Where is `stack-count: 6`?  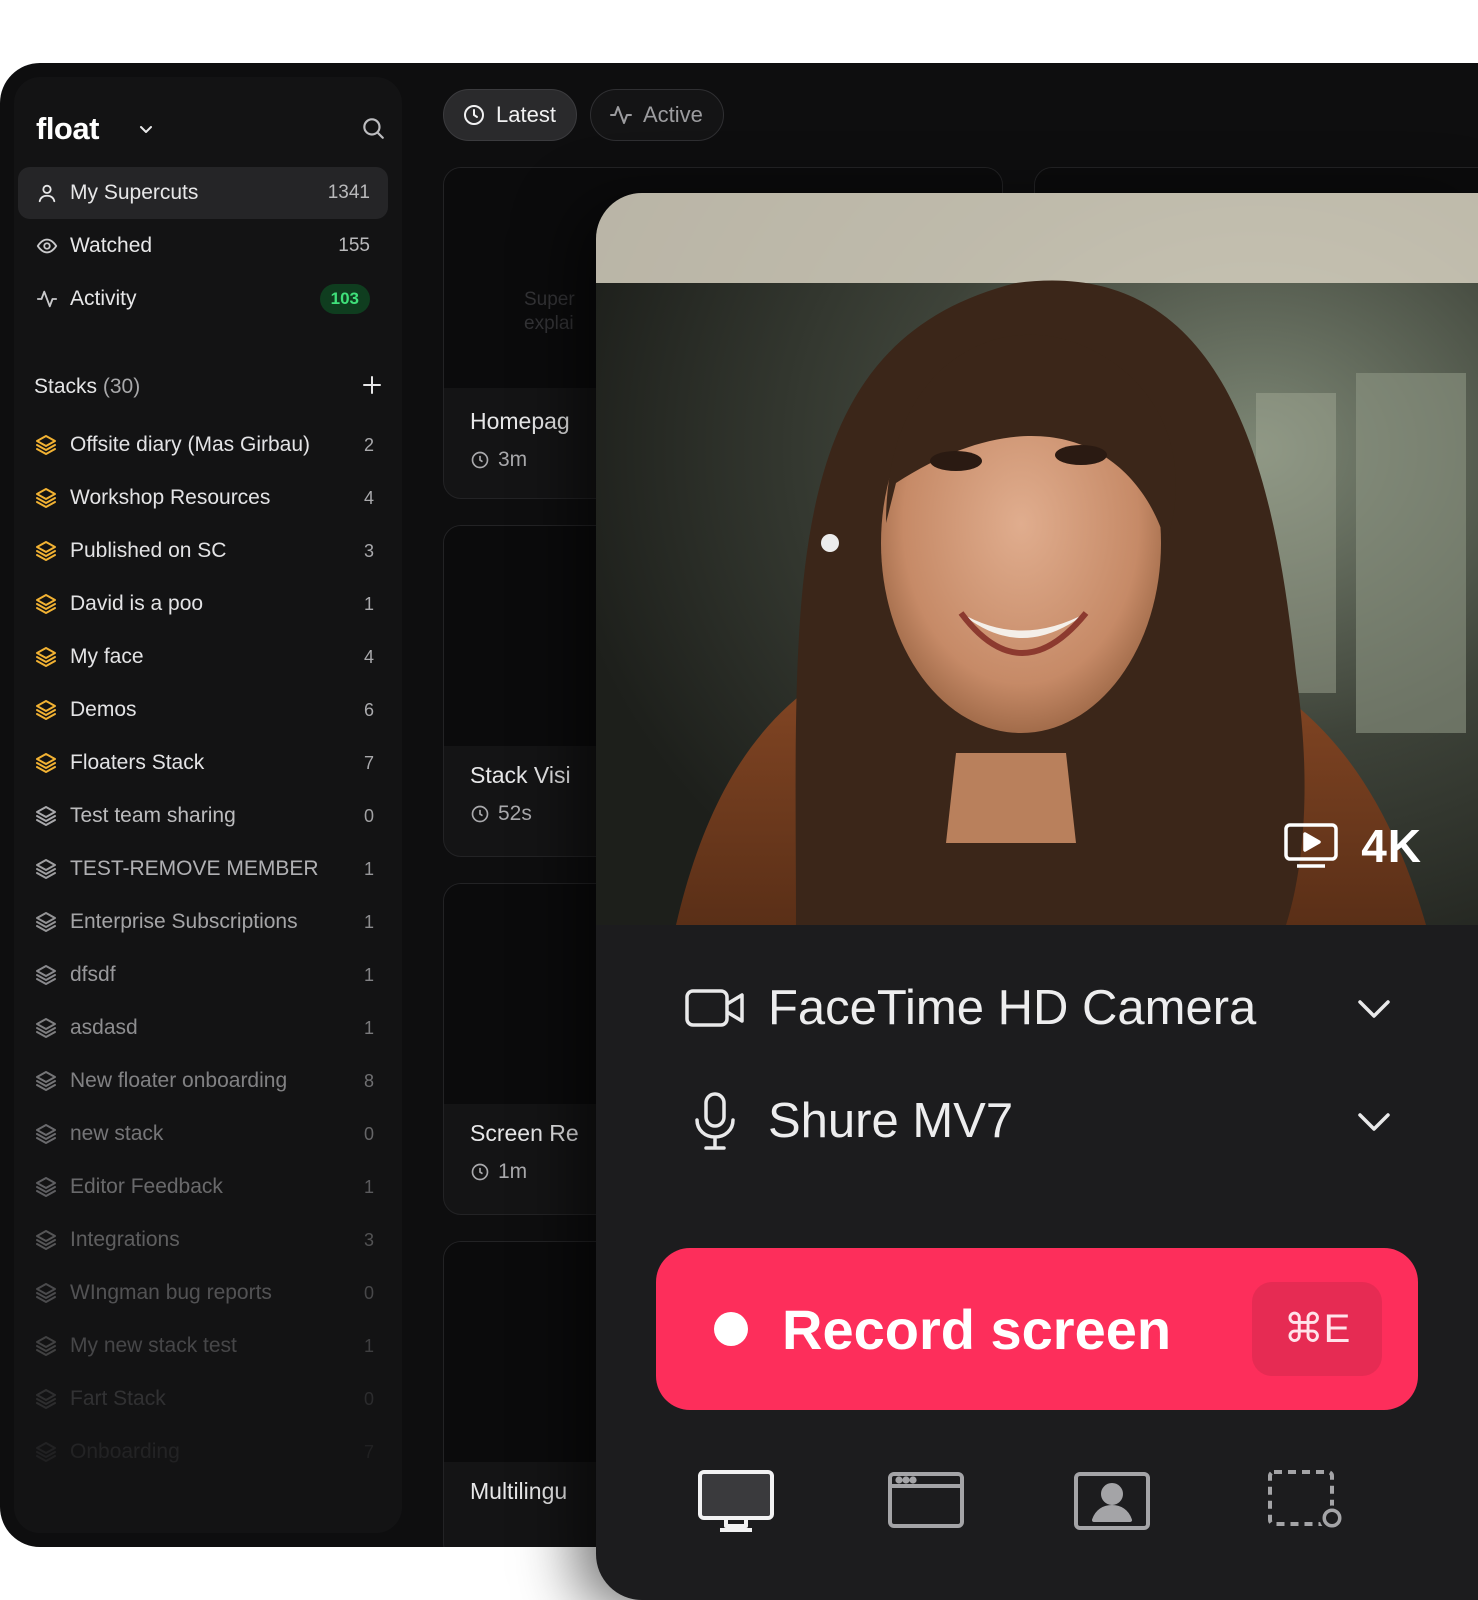
stack-count: 6 is located at coordinates (368, 709).